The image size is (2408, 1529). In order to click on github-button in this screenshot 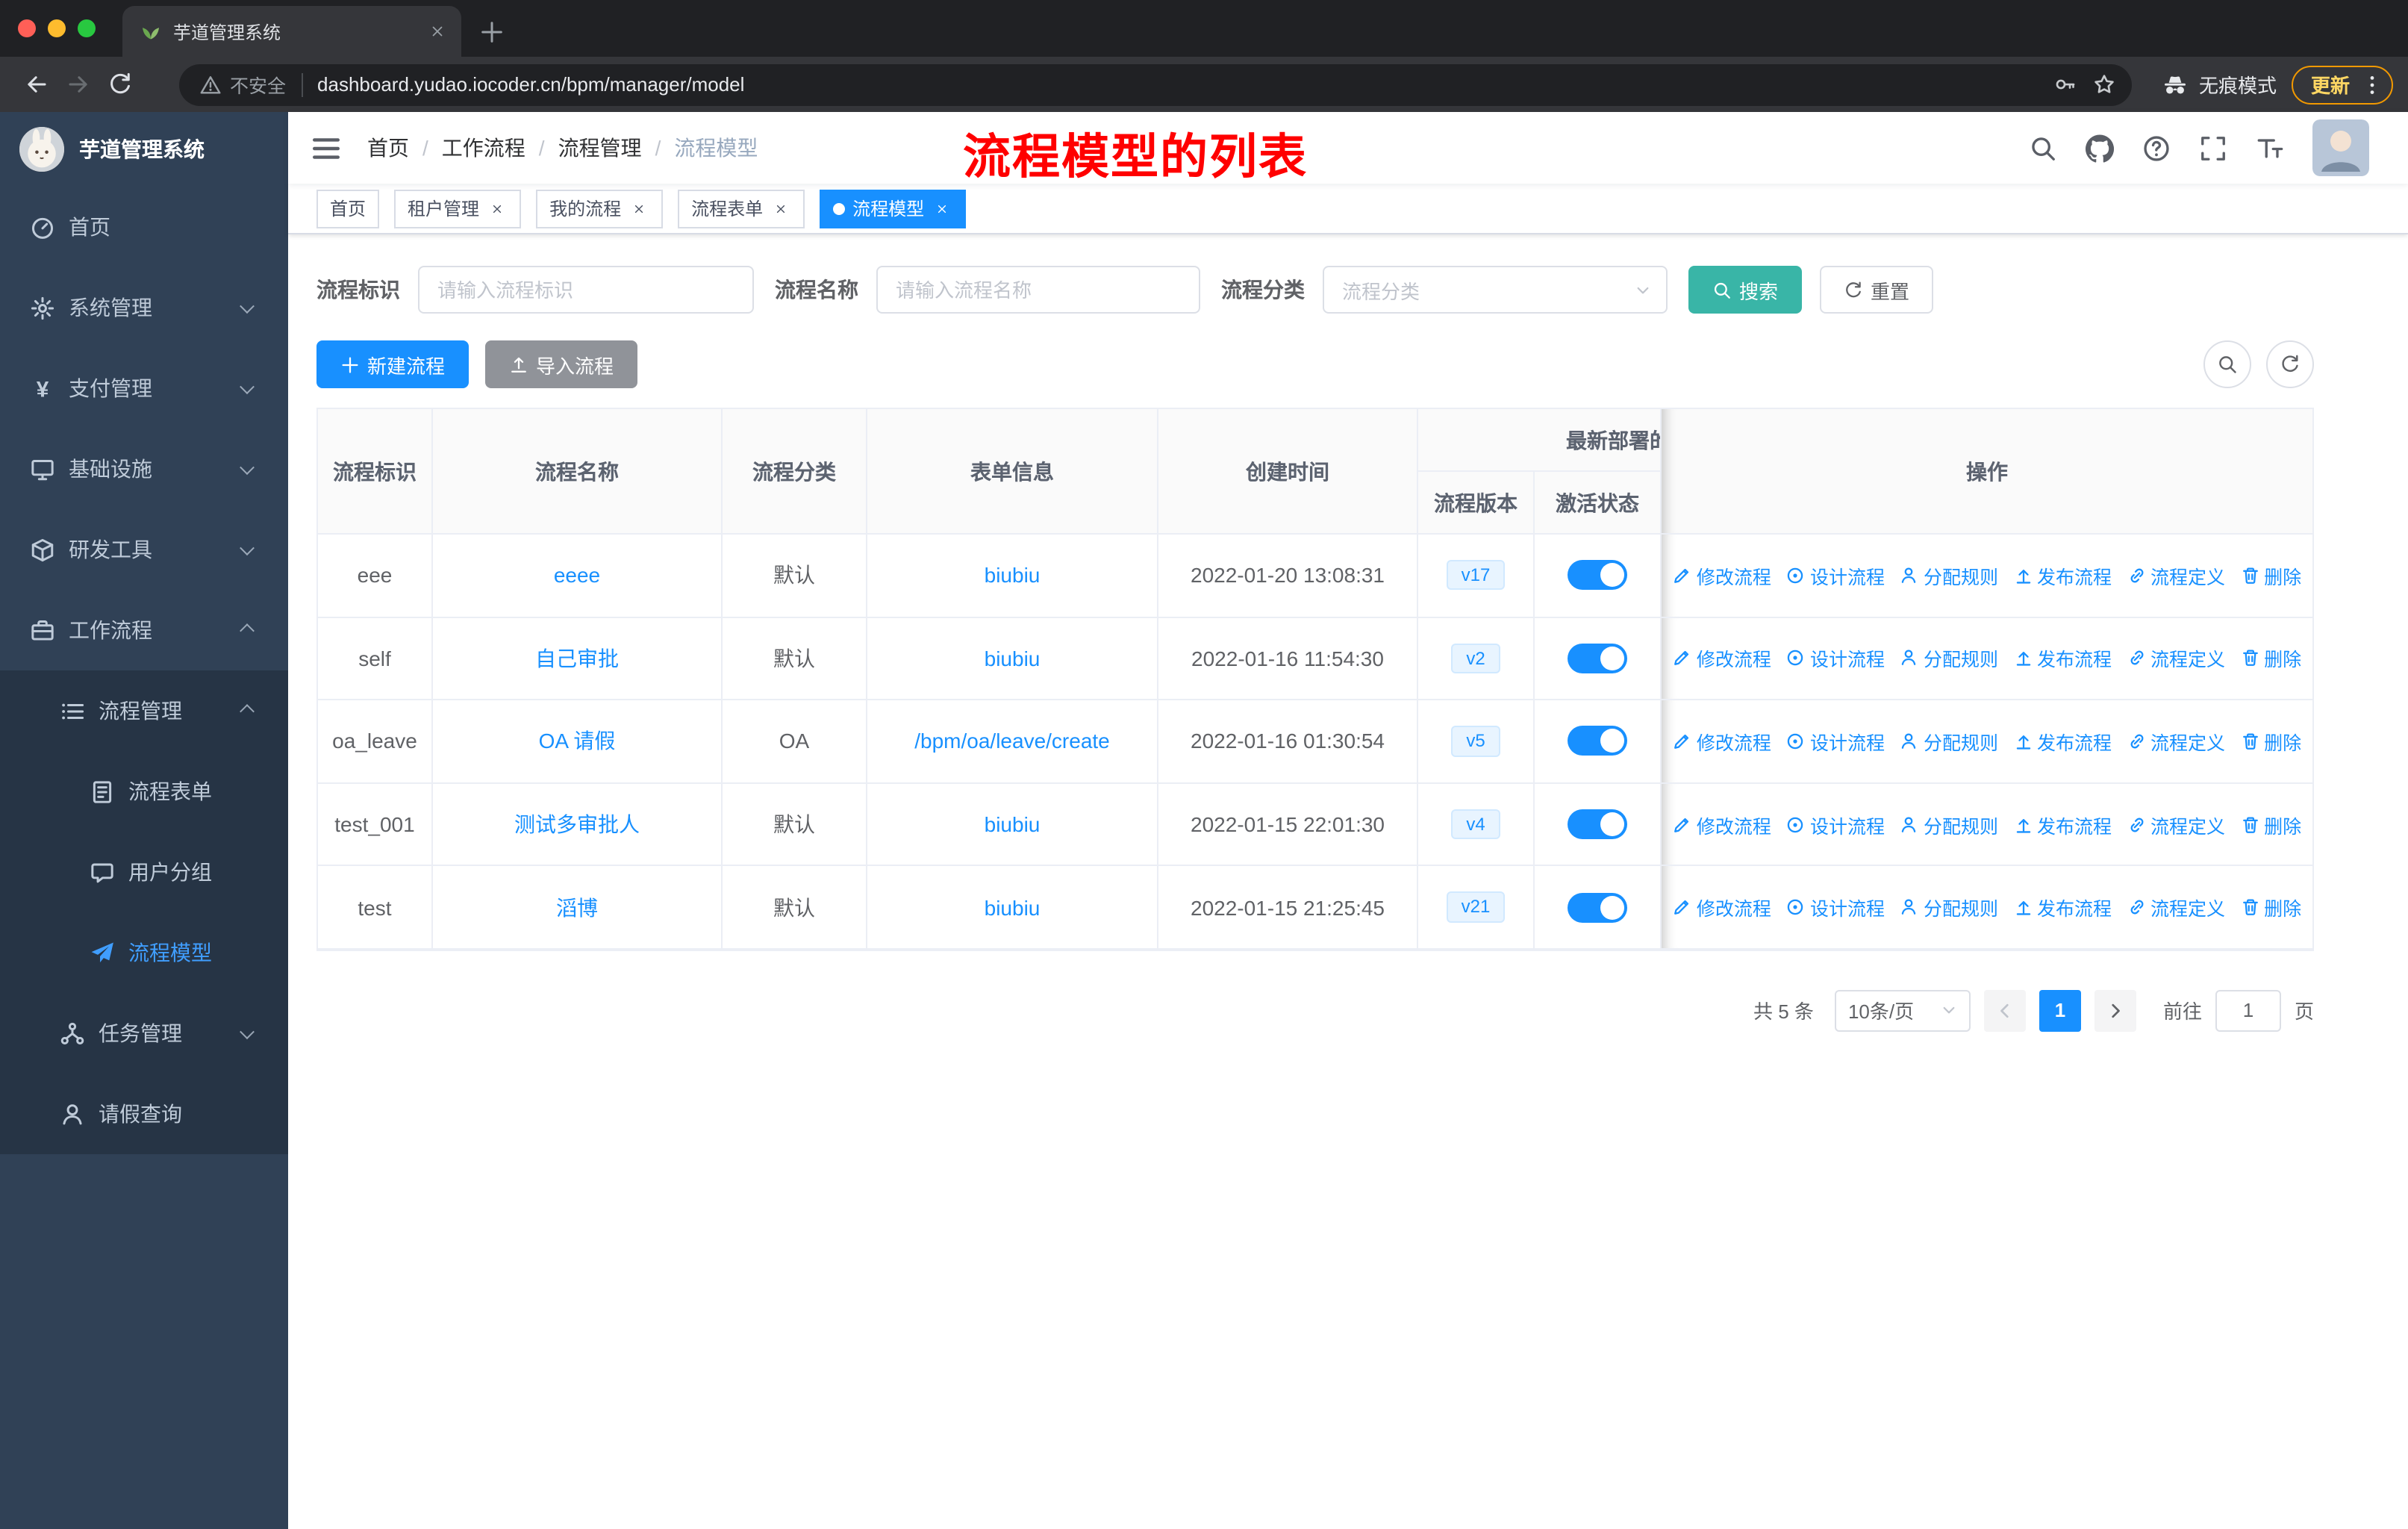, I will do `click(2100, 148)`.